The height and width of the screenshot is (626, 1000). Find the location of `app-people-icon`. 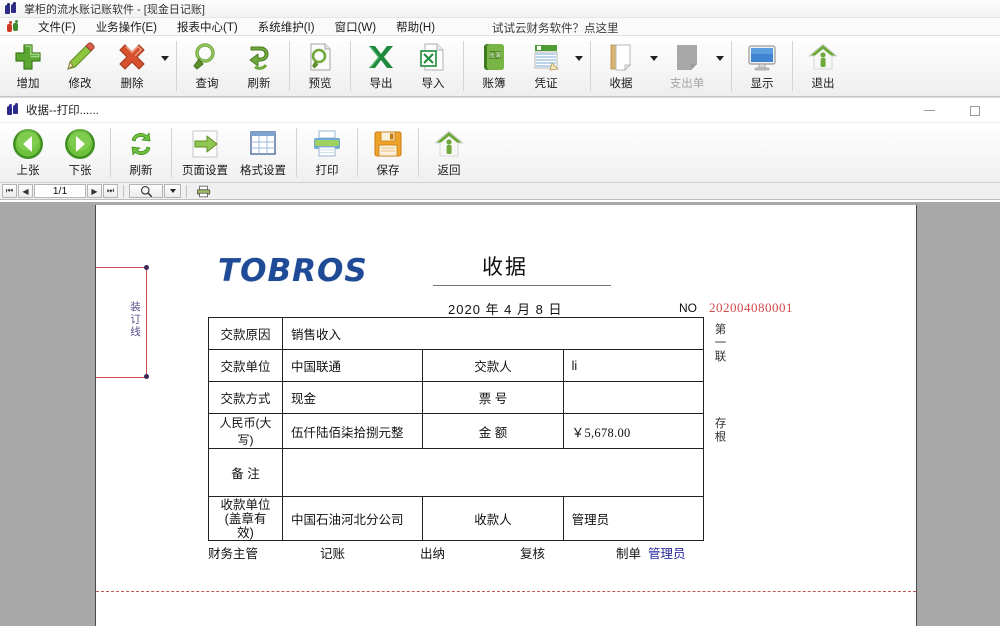

app-people-icon is located at coordinates (12, 8).